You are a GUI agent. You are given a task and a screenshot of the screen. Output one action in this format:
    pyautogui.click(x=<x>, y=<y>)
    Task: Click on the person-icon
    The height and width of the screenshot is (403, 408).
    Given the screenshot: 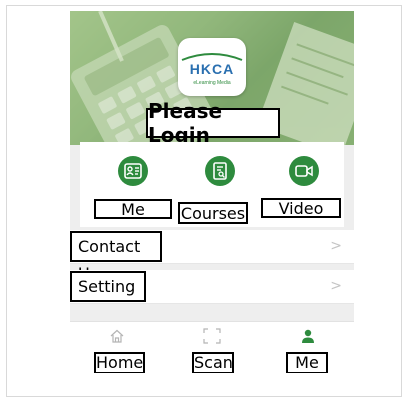 What is the action you would take?
    pyautogui.click(x=308, y=336)
    